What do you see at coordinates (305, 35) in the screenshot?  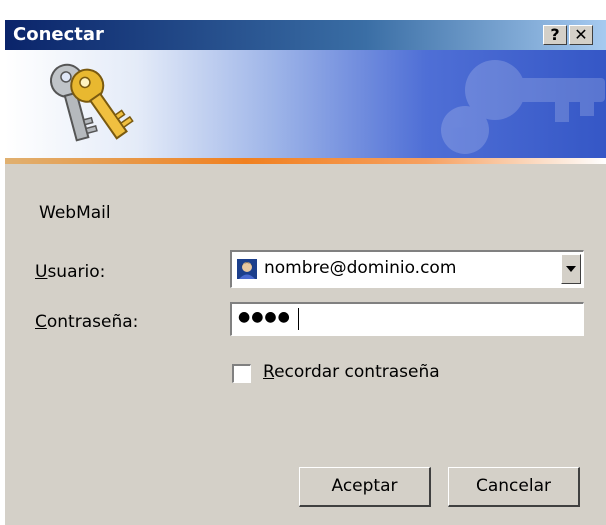 I see `title-bar: Conectar ? ✕` at bounding box center [305, 35].